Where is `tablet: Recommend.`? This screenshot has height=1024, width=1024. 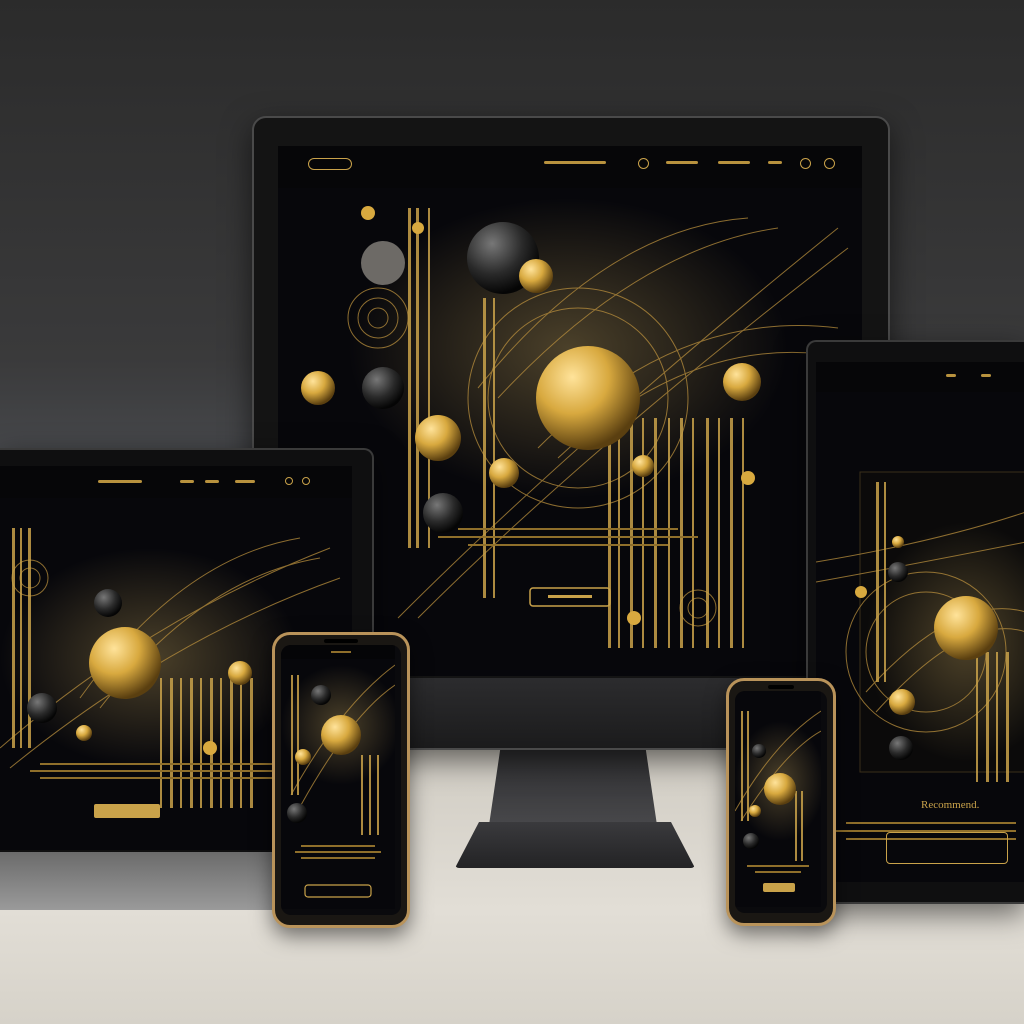
tablet: Recommend. is located at coordinates (915, 622).